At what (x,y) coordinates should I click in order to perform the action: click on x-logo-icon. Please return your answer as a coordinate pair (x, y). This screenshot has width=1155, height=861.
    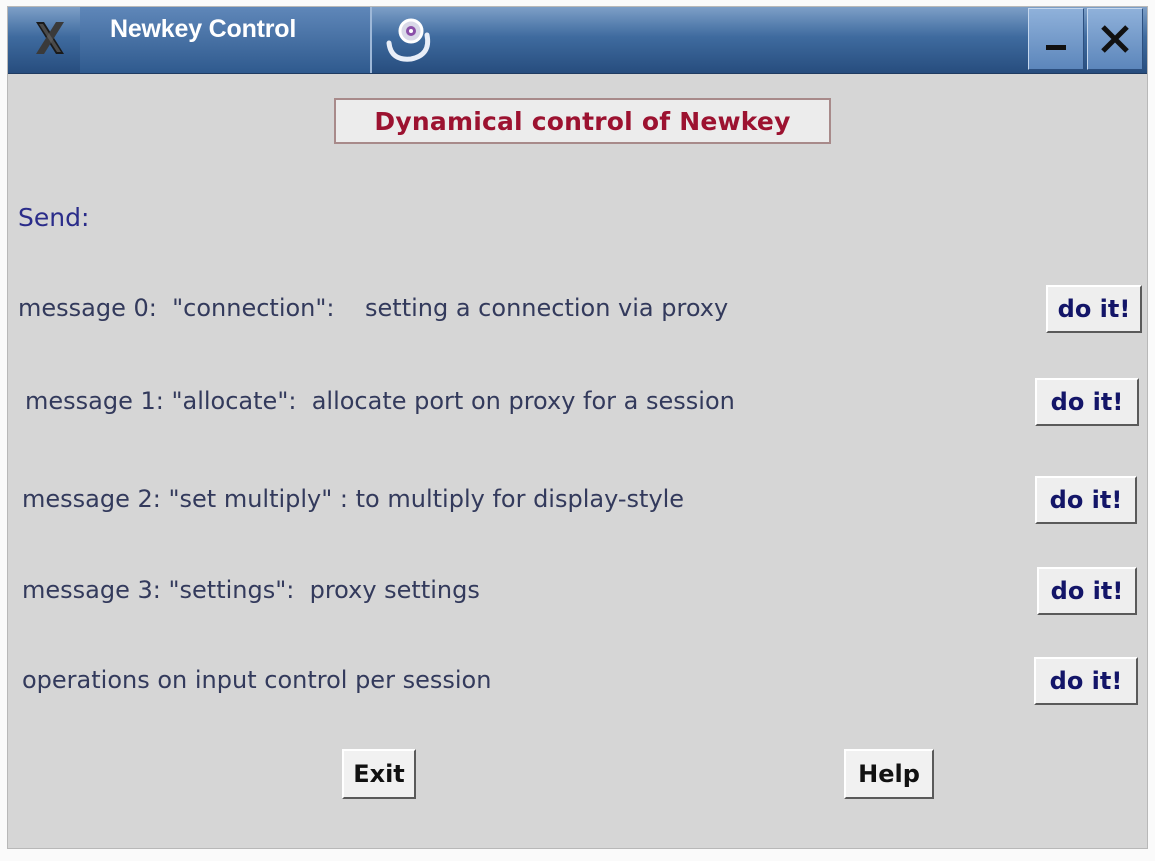
    Looking at the image, I should click on (50, 38).